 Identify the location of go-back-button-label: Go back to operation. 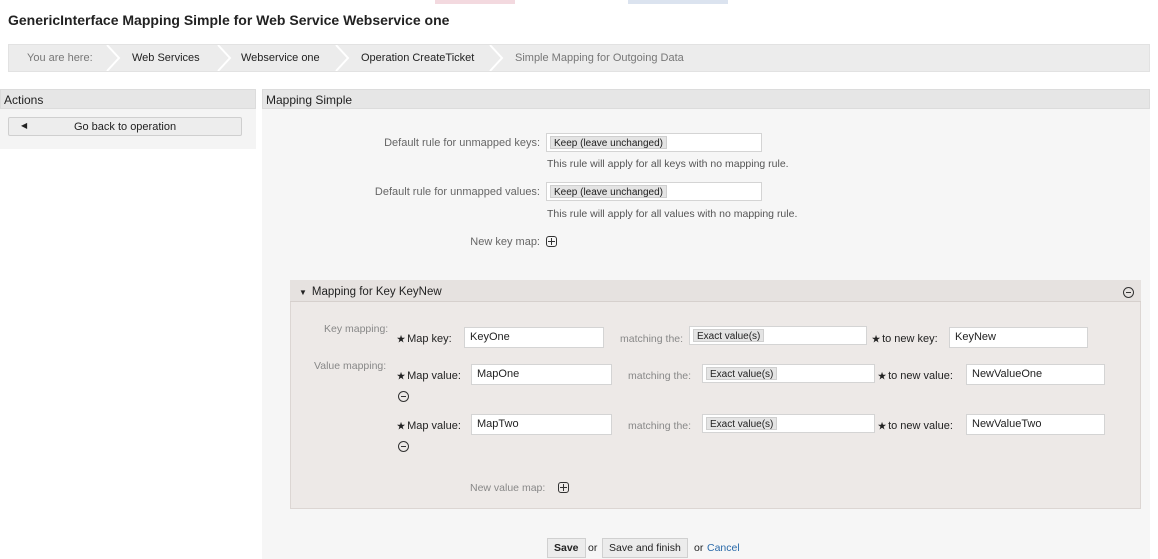
(125, 127).